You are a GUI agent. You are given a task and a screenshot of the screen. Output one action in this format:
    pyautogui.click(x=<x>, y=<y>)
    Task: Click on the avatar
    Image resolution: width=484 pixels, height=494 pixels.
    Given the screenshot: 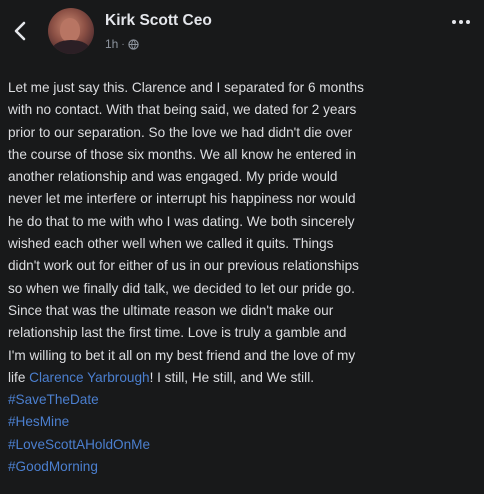 What is the action you would take?
    pyautogui.click(x=71, y=31)
    